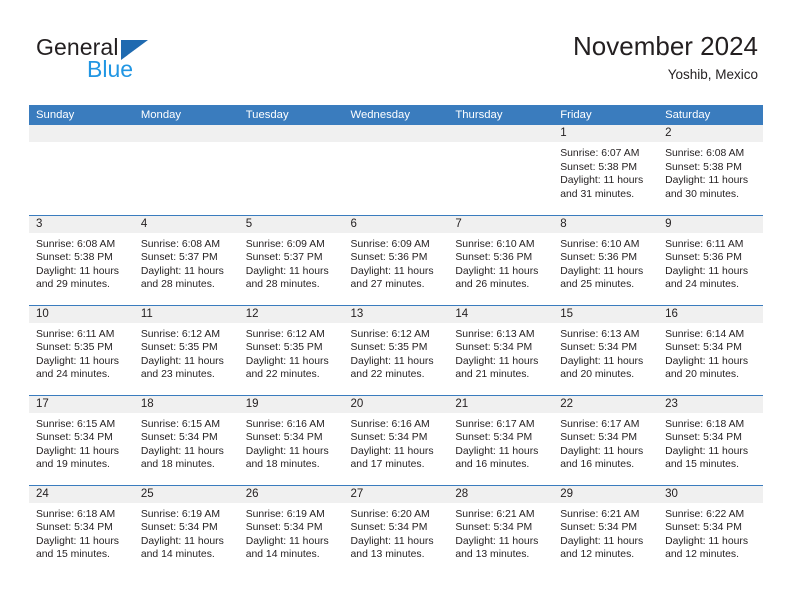 The height and width of the screenshot is (612, 792). What do you see at coordinates (705, 514) in the screenshot?
I see `sunrise-text: Sunrise: 6:22 AM` at bounding box center [705, 514].